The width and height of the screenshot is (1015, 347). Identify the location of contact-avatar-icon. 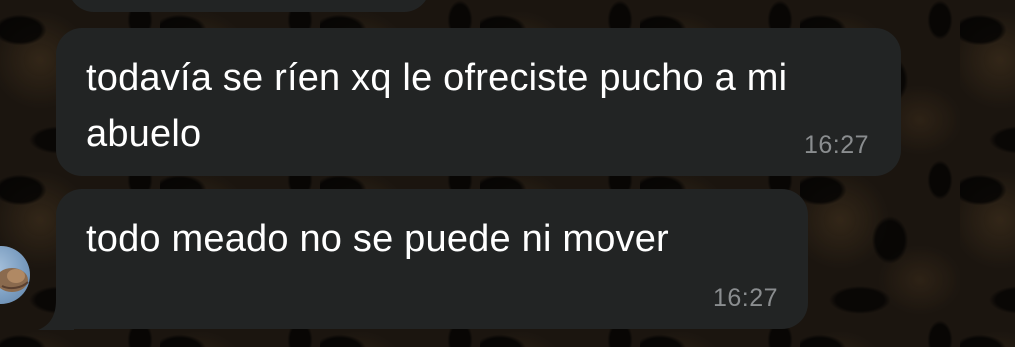
(15, 275).